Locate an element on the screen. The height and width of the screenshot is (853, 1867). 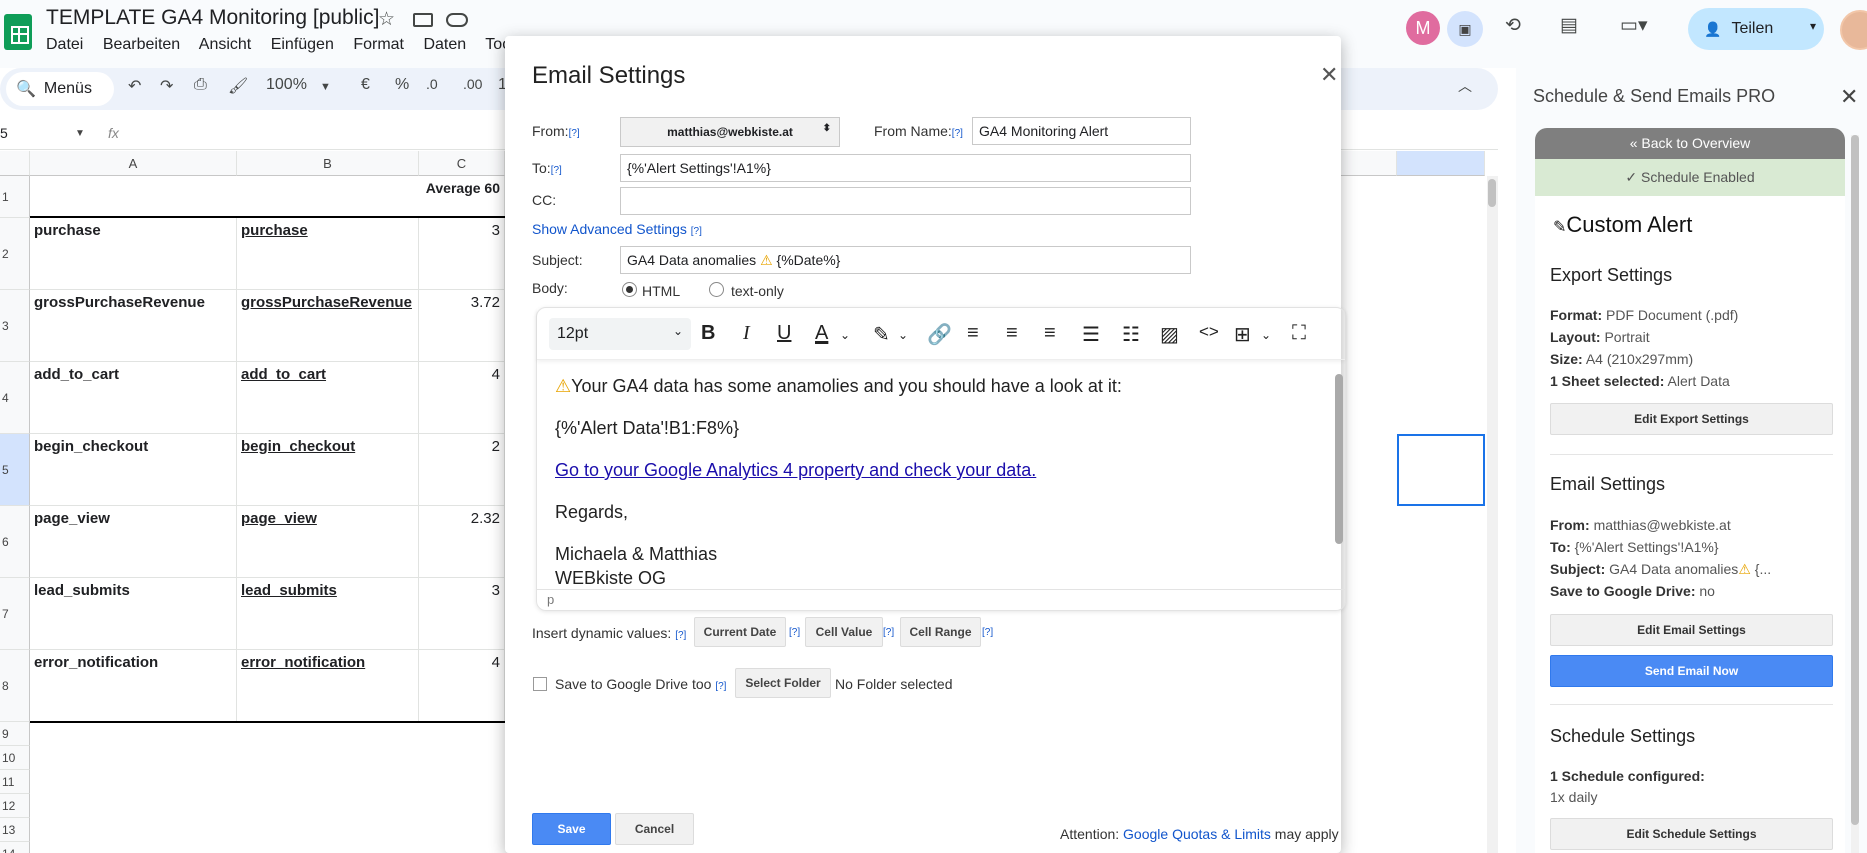
move-folder-icon is located at coordinates (423, 20).